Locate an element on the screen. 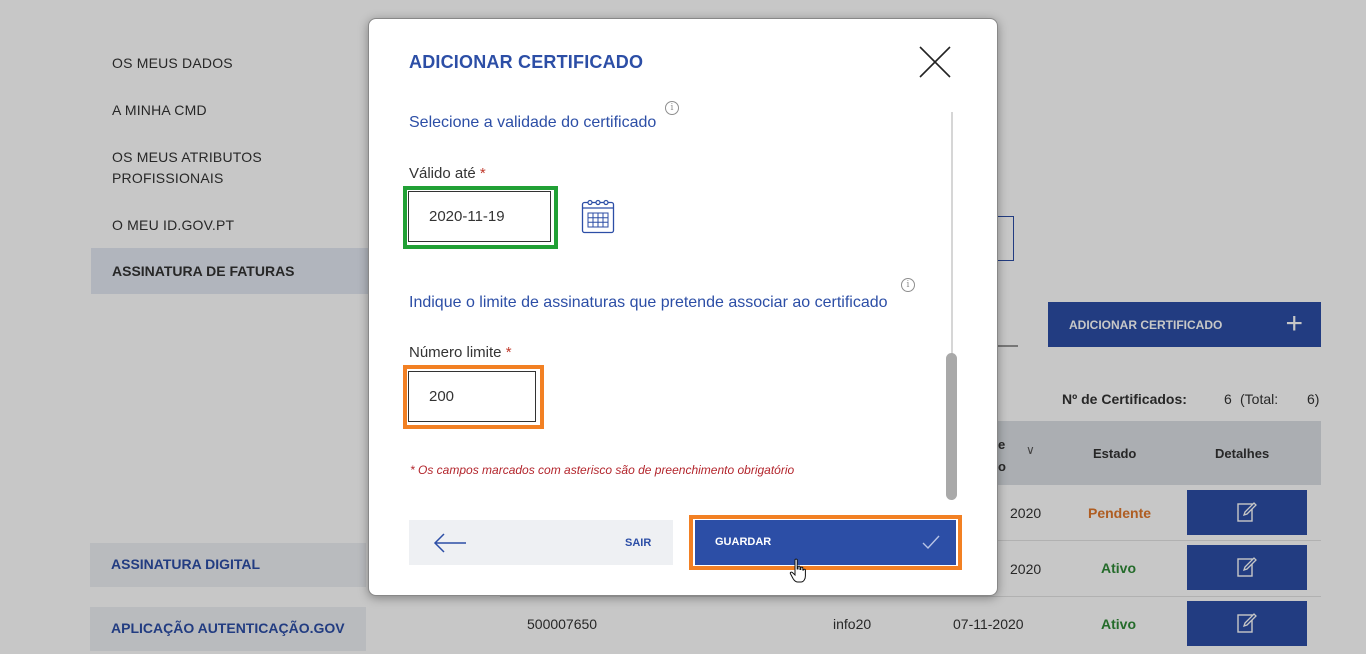  exit-button: SAIR is located at coordinates (541, 542).